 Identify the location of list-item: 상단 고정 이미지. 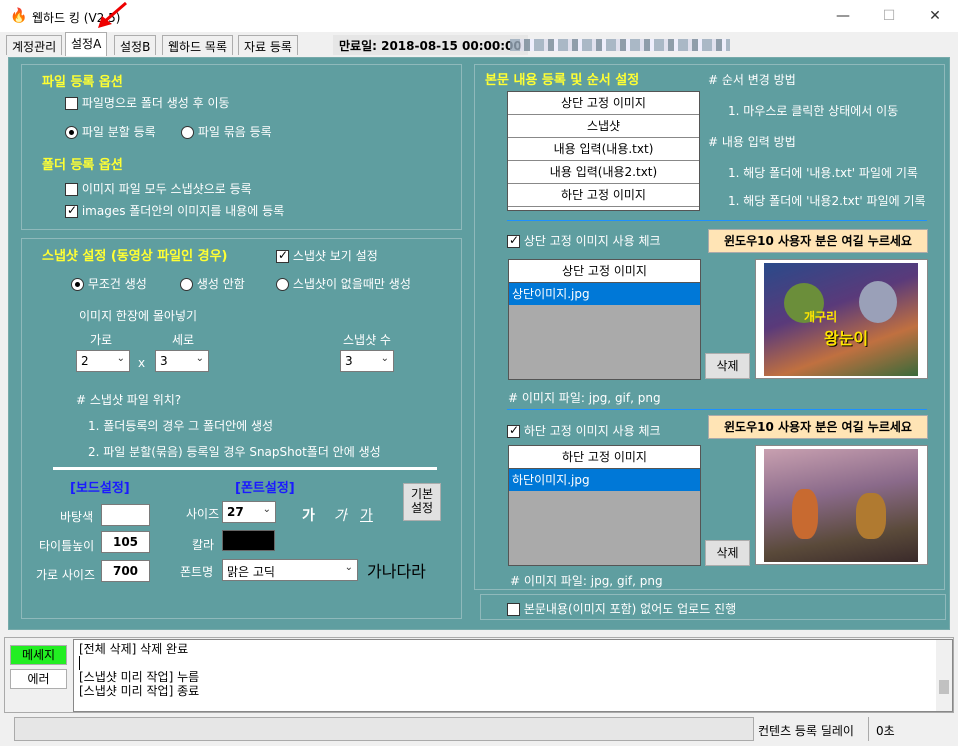
(603, 103).